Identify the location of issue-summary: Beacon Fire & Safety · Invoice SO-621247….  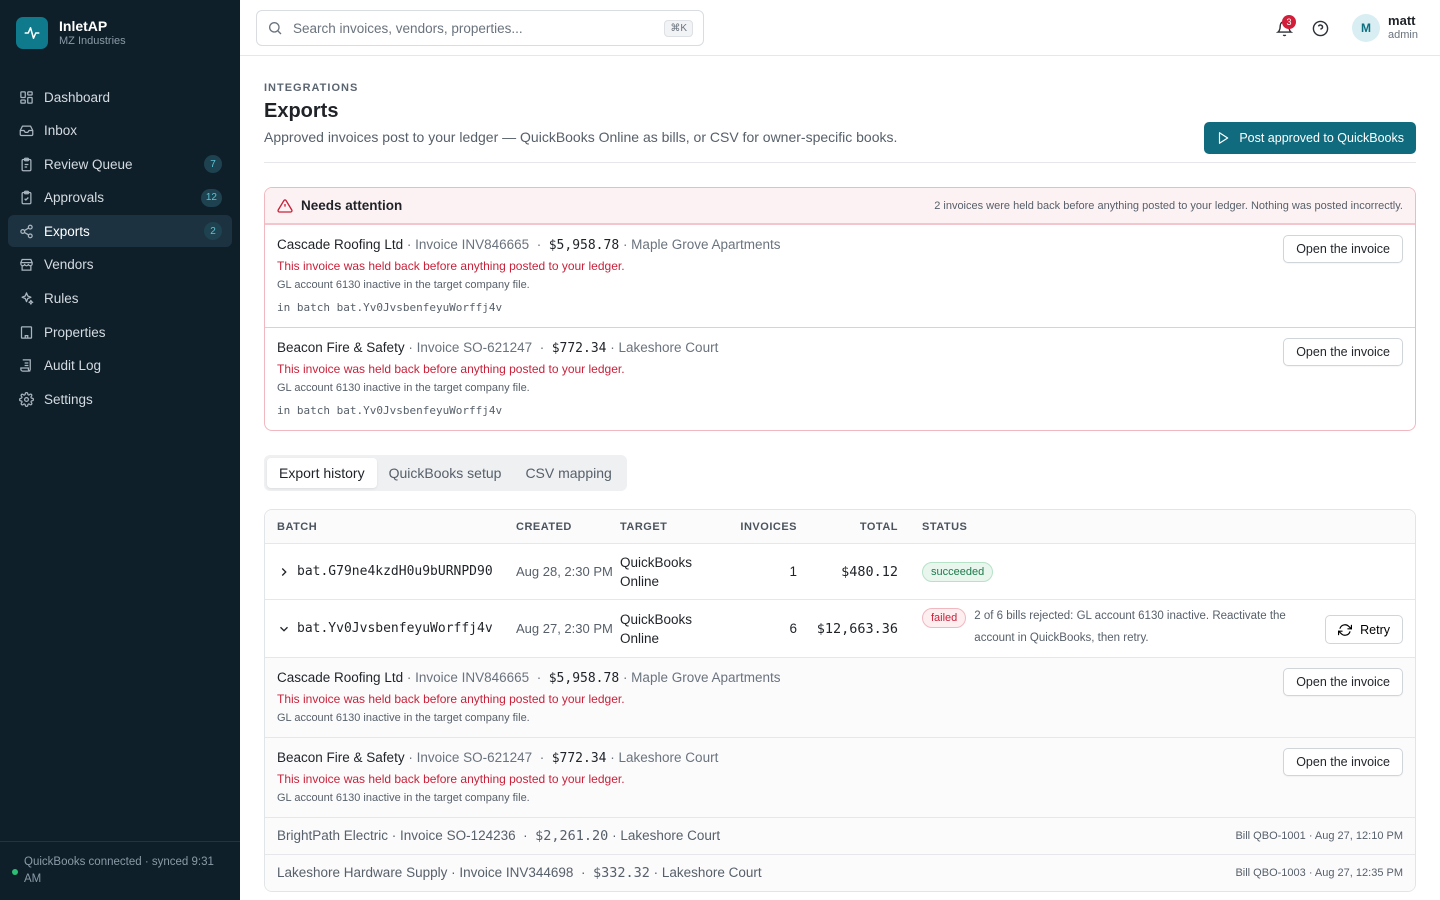
(840, 348).